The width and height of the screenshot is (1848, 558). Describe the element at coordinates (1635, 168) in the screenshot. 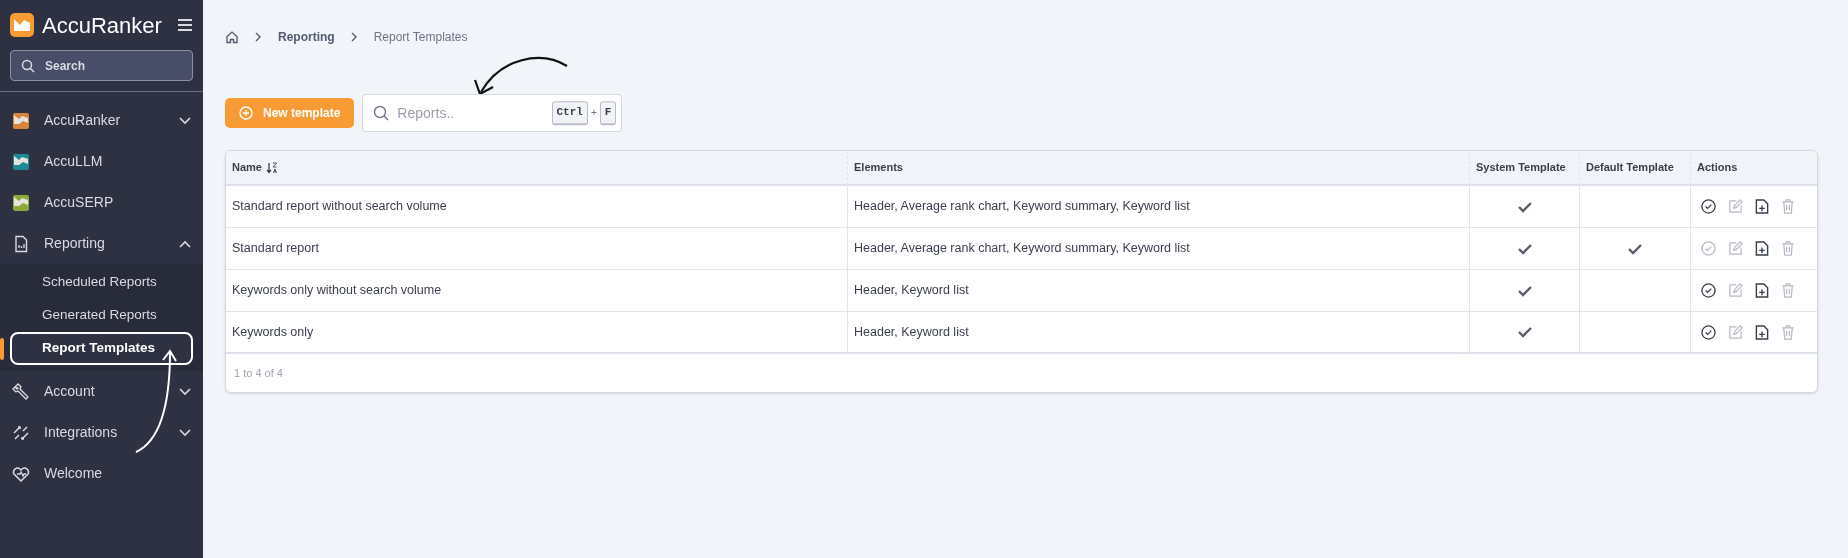

I see `column-header: Default Template` at that location.